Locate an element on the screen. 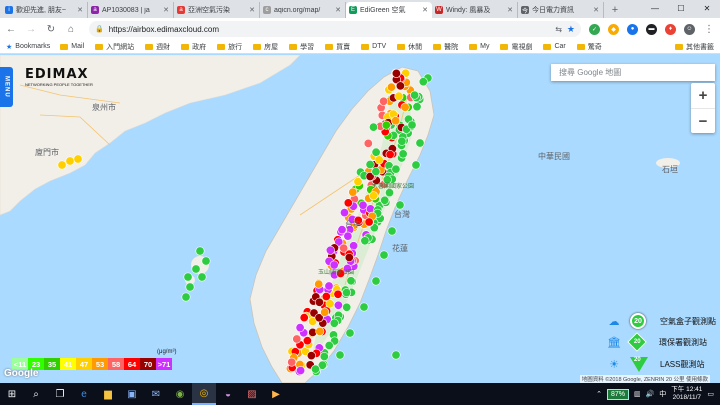 This screenshot has height=405, width=720. menu-button: MENU is located at coordinates (6, 87).